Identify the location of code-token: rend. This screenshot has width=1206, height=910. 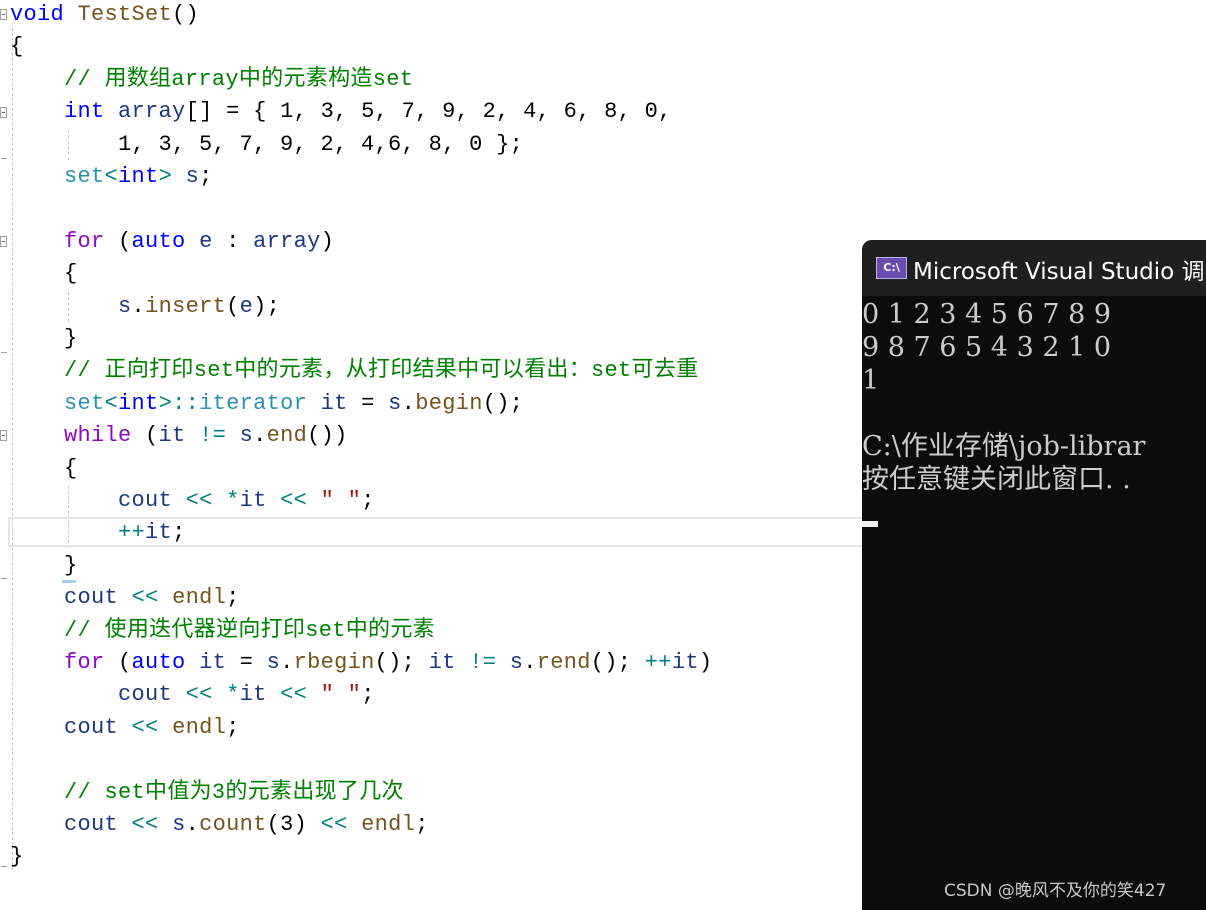
(563, 662).